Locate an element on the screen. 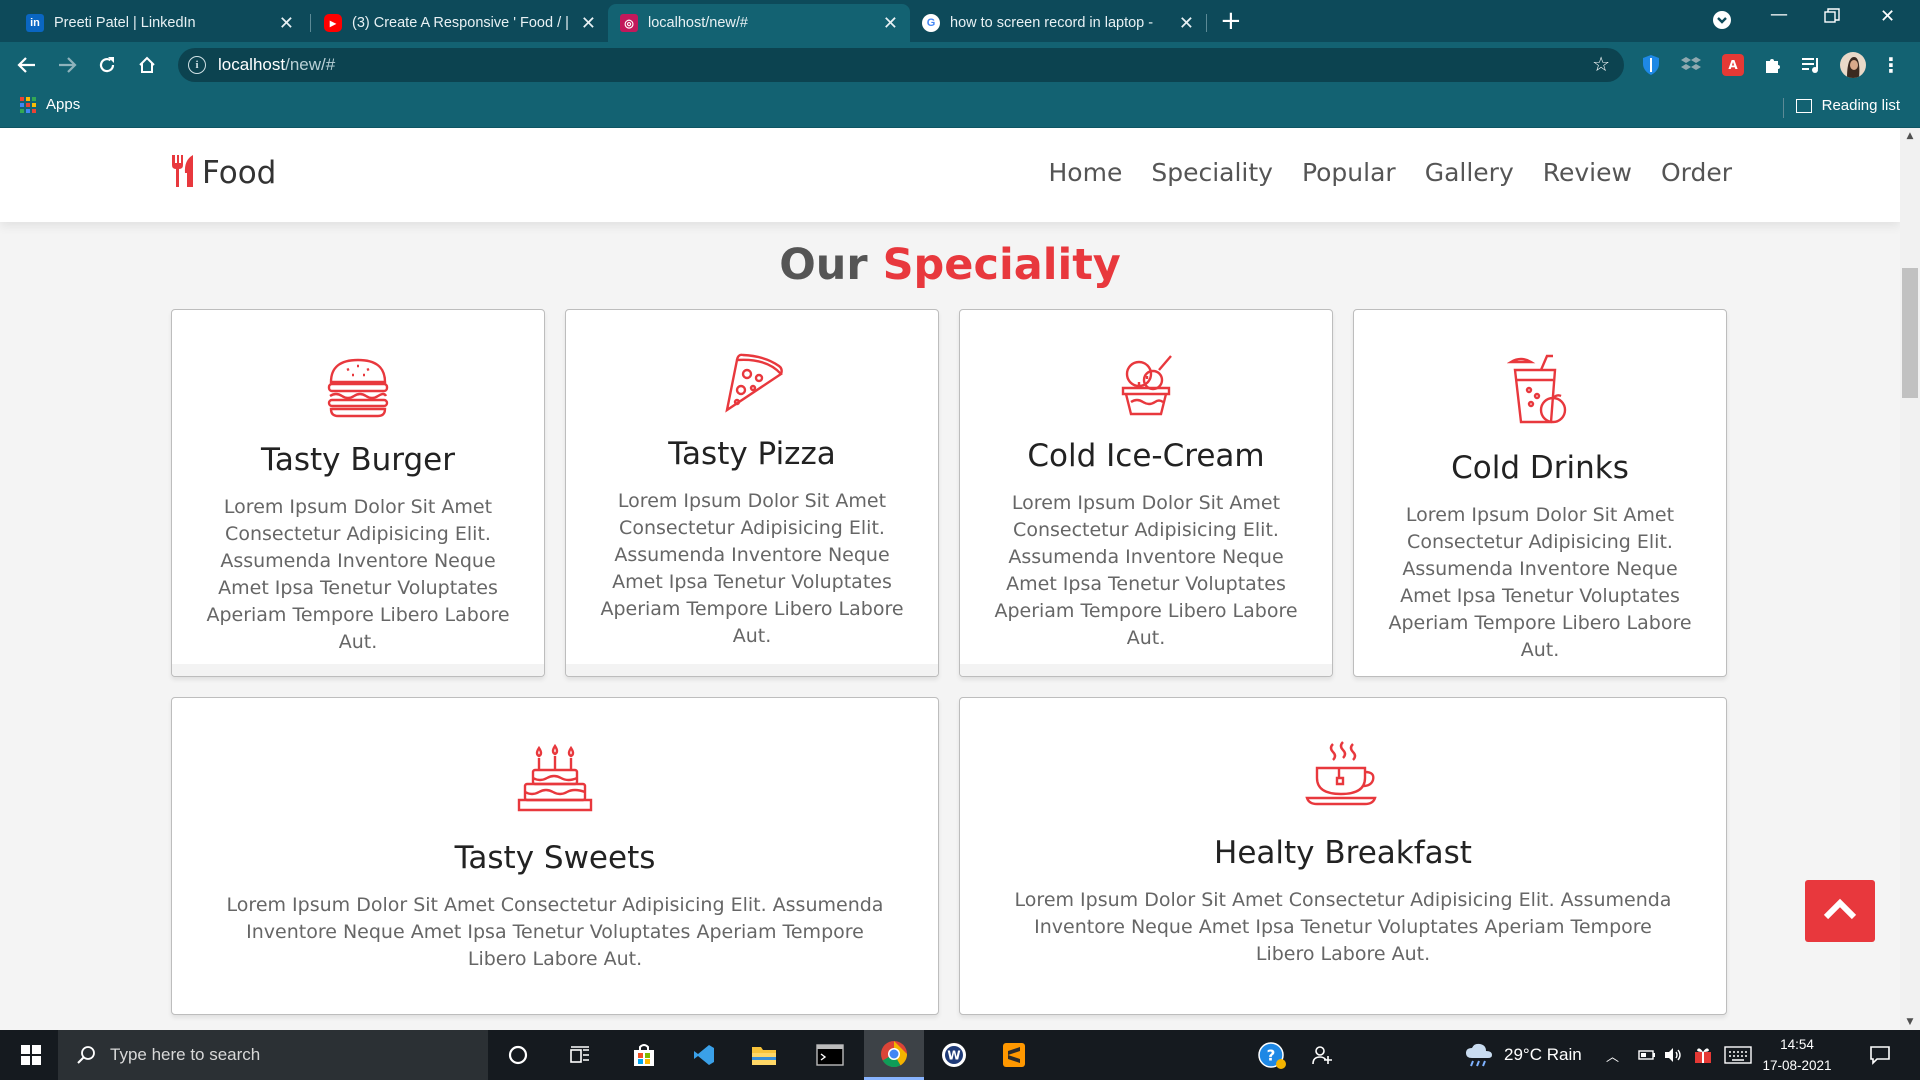  burger-icon is located at coordinates (358, 389).